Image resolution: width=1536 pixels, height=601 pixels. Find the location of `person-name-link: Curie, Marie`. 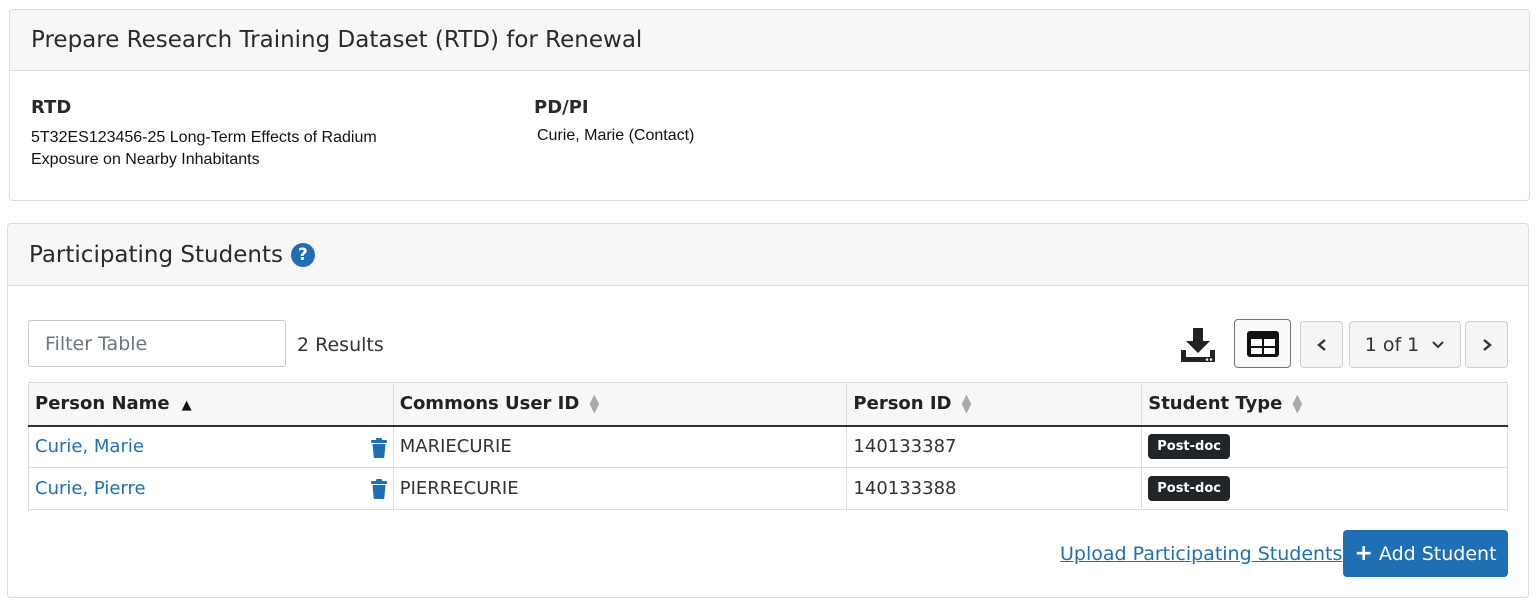

person-name-link: Curie, Marie is located at coordinates (89, 446).